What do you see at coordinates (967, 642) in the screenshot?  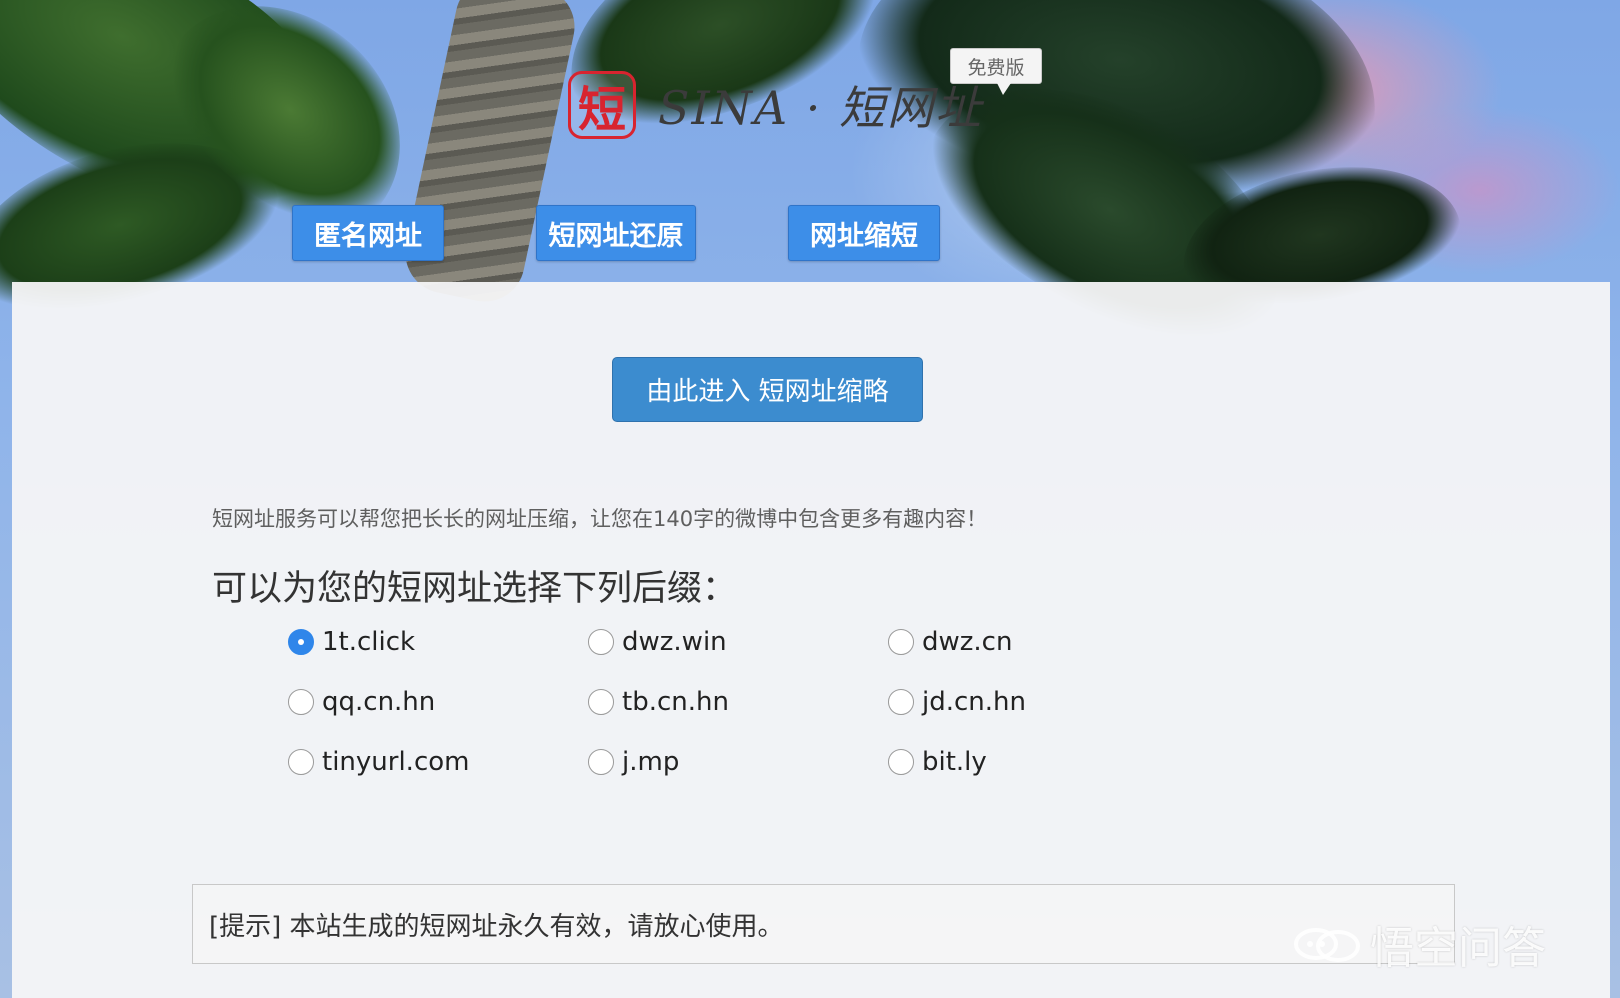 I see `suffix-label: dwz.cn` at bounding box center [967, 642].